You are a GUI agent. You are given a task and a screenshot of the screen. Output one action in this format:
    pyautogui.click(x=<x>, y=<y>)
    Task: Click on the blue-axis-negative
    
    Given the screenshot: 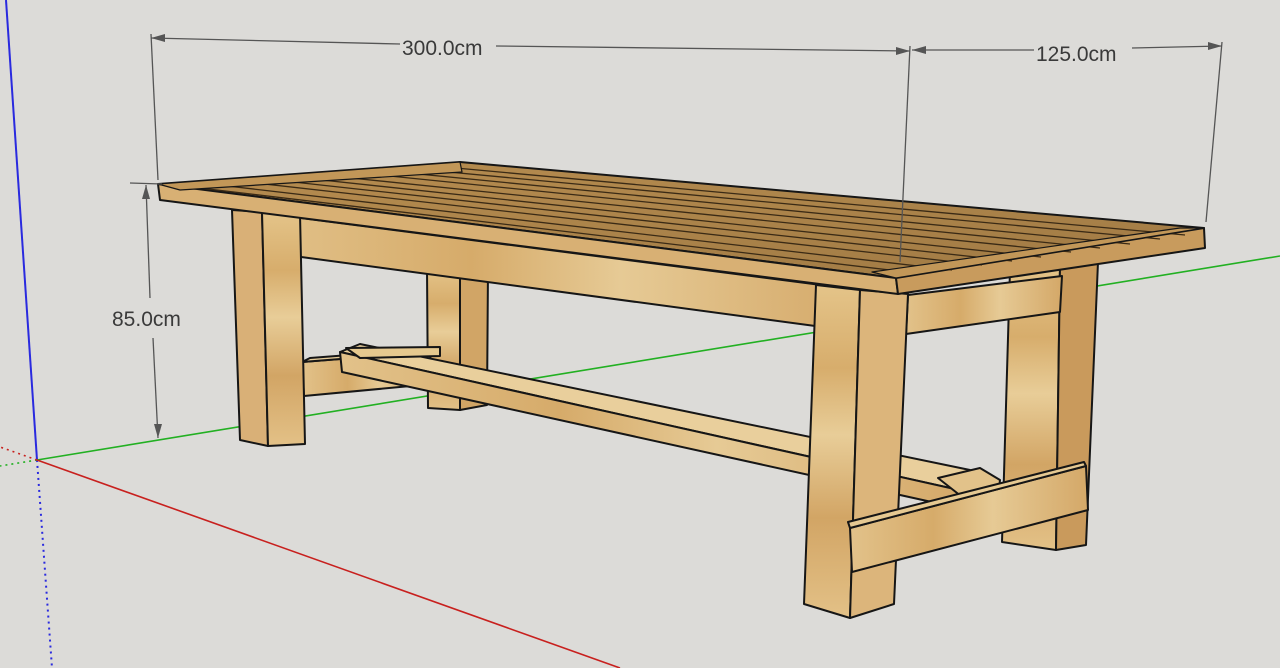 What is the action you would take?
    pyautogui.click(x=44, y=563)
    